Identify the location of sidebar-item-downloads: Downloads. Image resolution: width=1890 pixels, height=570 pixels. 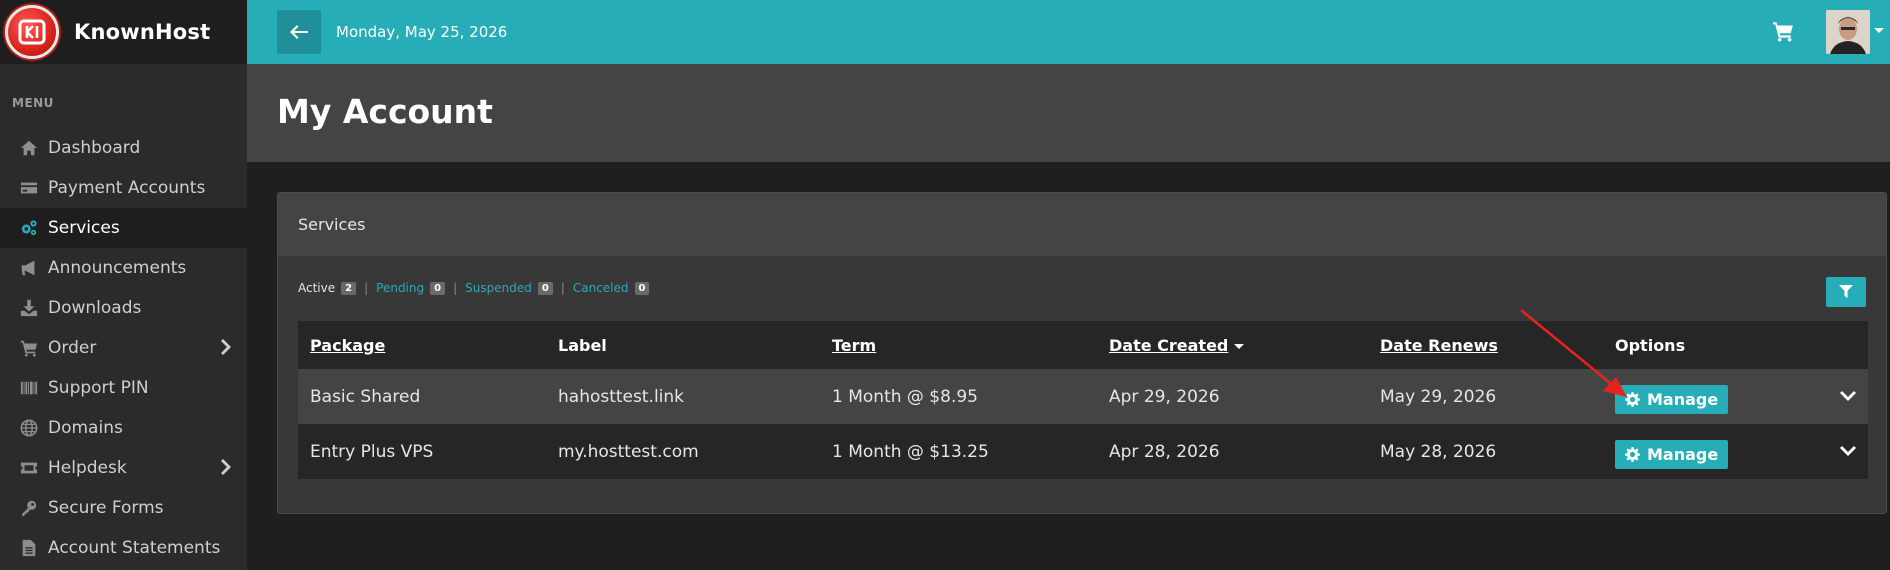
(123, 308).